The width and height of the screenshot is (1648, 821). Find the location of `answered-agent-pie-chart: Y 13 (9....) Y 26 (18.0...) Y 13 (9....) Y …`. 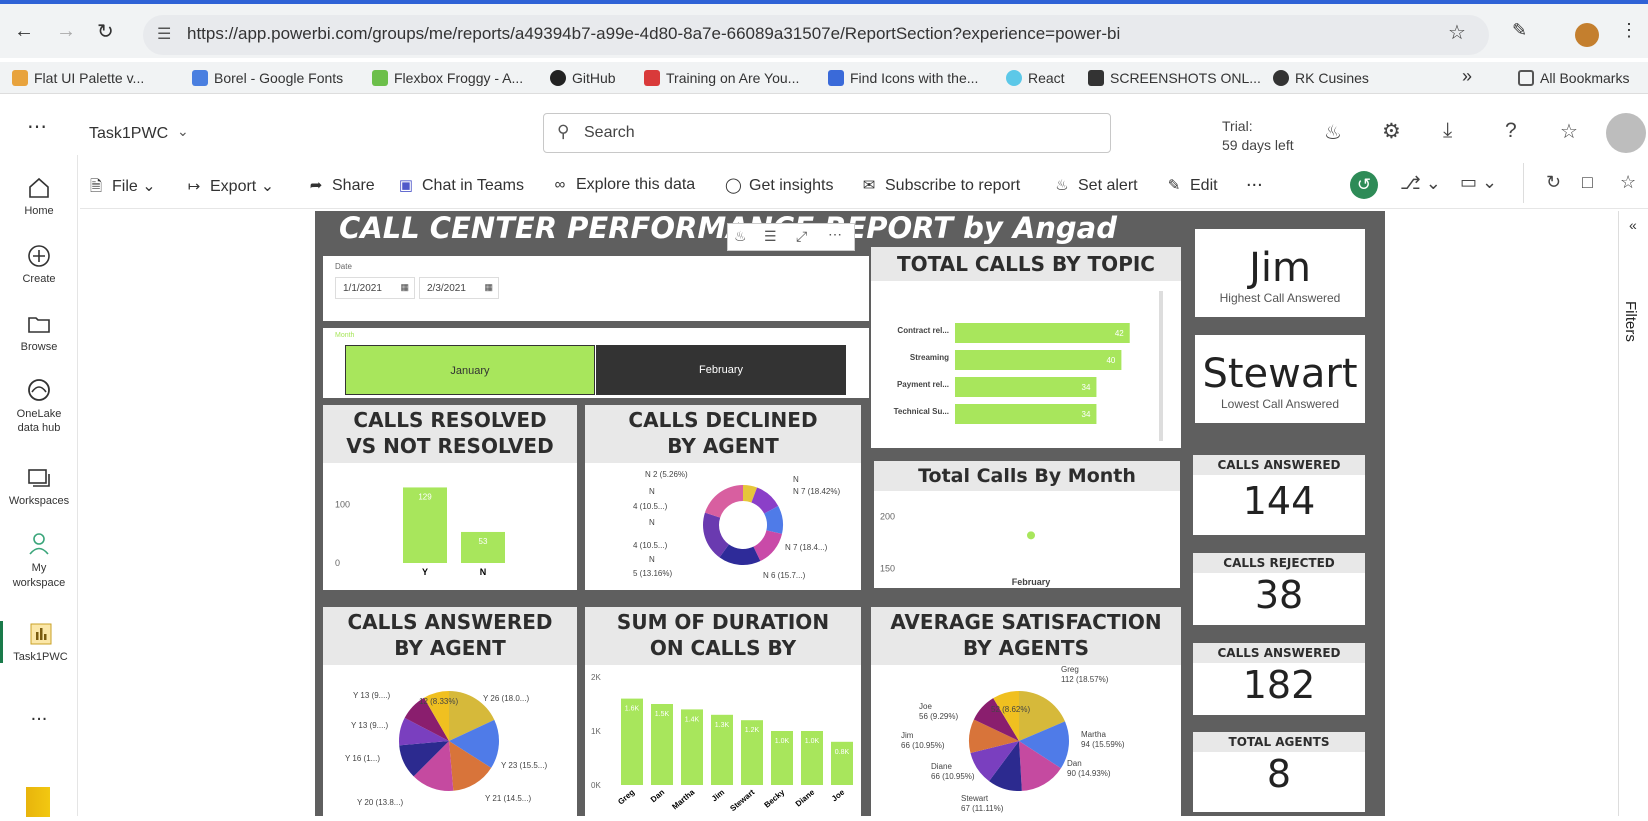

answered-agent-pie-chart: Y 13 (9....) Y 26 (18.0...) Y 13 (9....) Y … is located at coordinates (446, 749).